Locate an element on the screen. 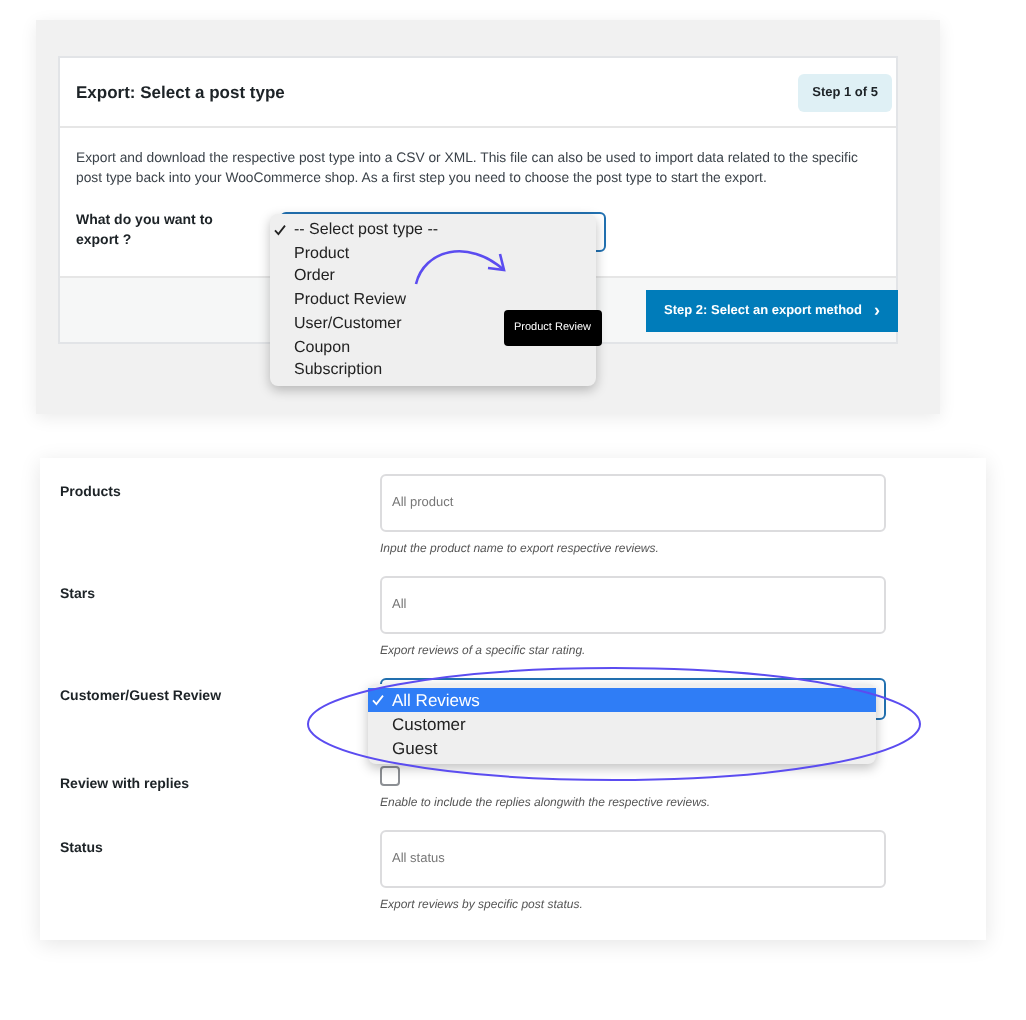 The image size is (1026, 1020). check-icon is located at coordinates (378, 700).